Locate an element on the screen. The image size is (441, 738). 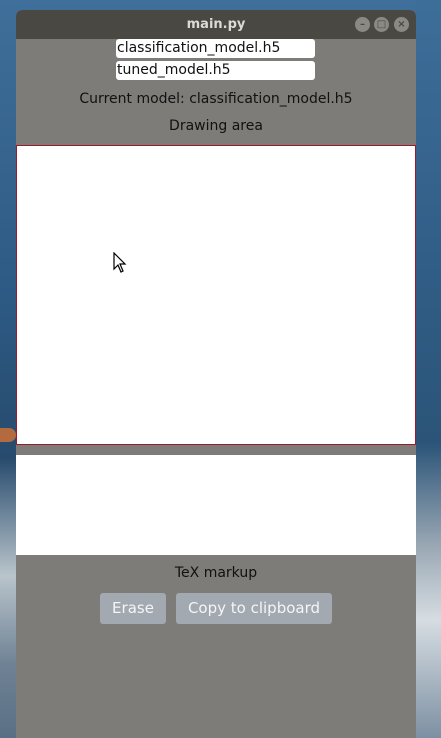
close-icon: × is located at coordinates (401, 24).